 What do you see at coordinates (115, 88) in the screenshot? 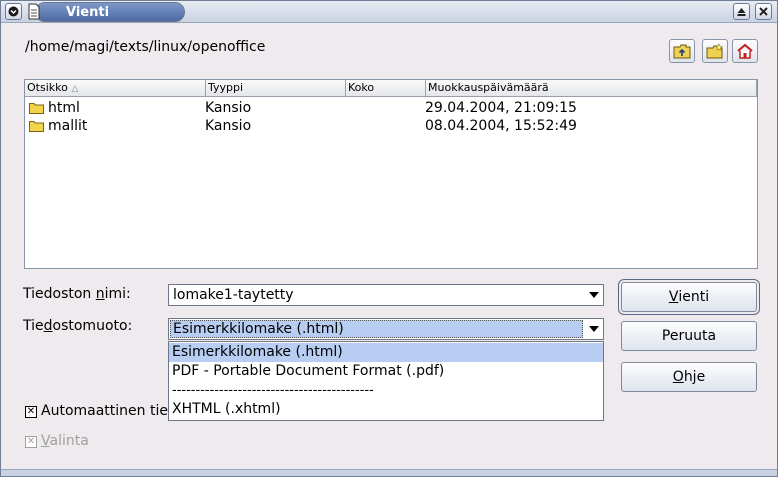
I see `column-header-title: Otsikko △` at bounding box center [115, 88].